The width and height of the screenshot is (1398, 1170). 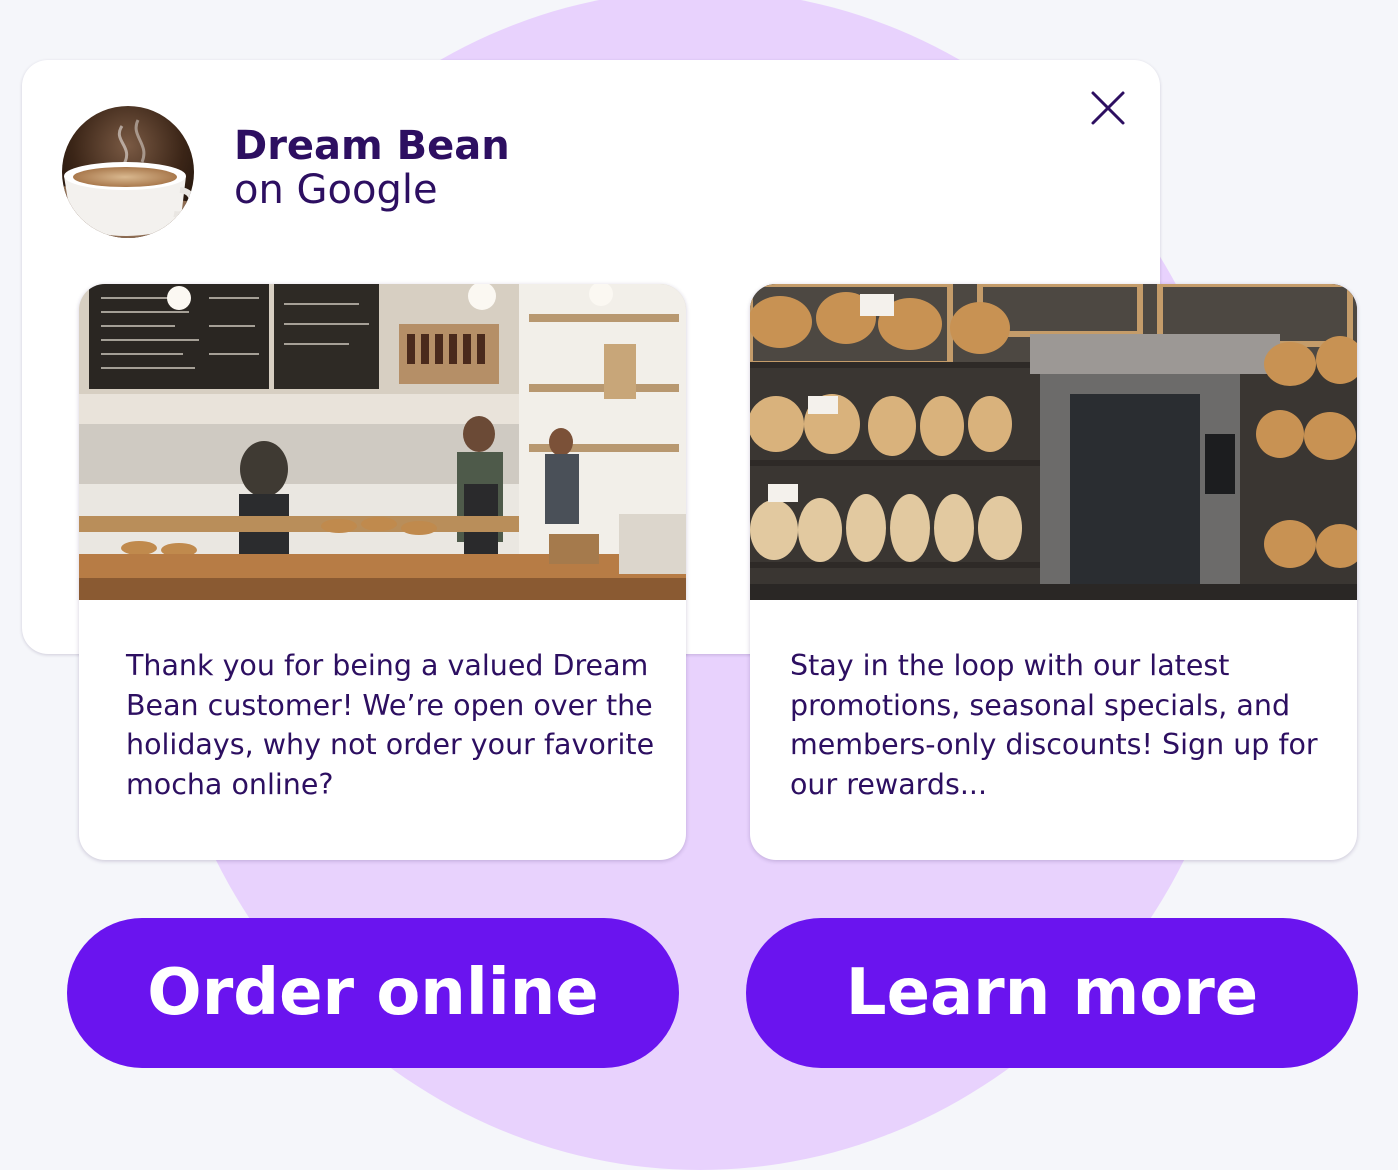 What do you see at coordinates (1052, 993) in the screenshot?
I see `learn-more-button: Learn more` at bounding box center [1052, 993].